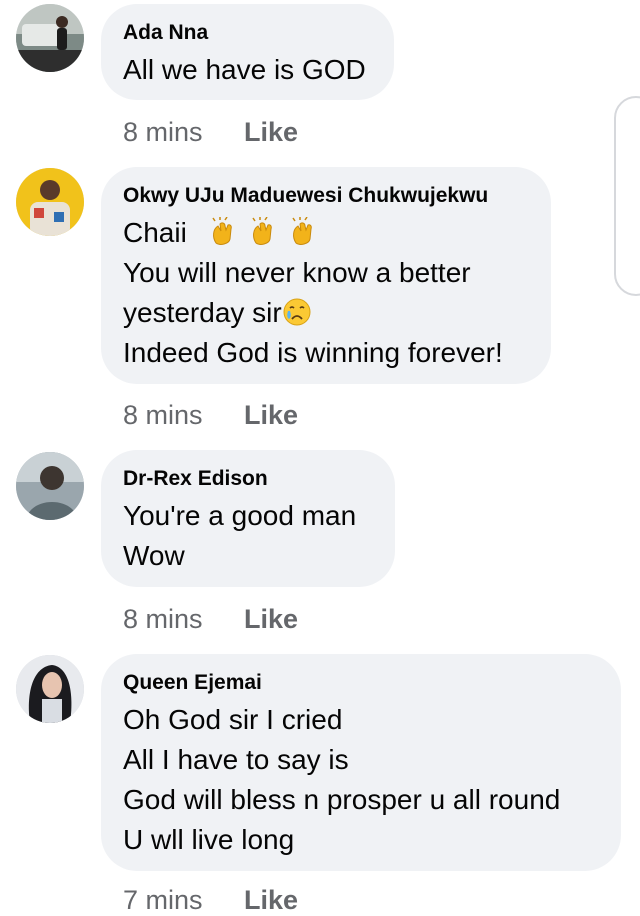 The height and width of the screenshot is (916, 640). What do you see at coordinates (361, 683) in the screenshot?
I see `comment-author: Queen Ejemai` at bounding box center [361, 683].